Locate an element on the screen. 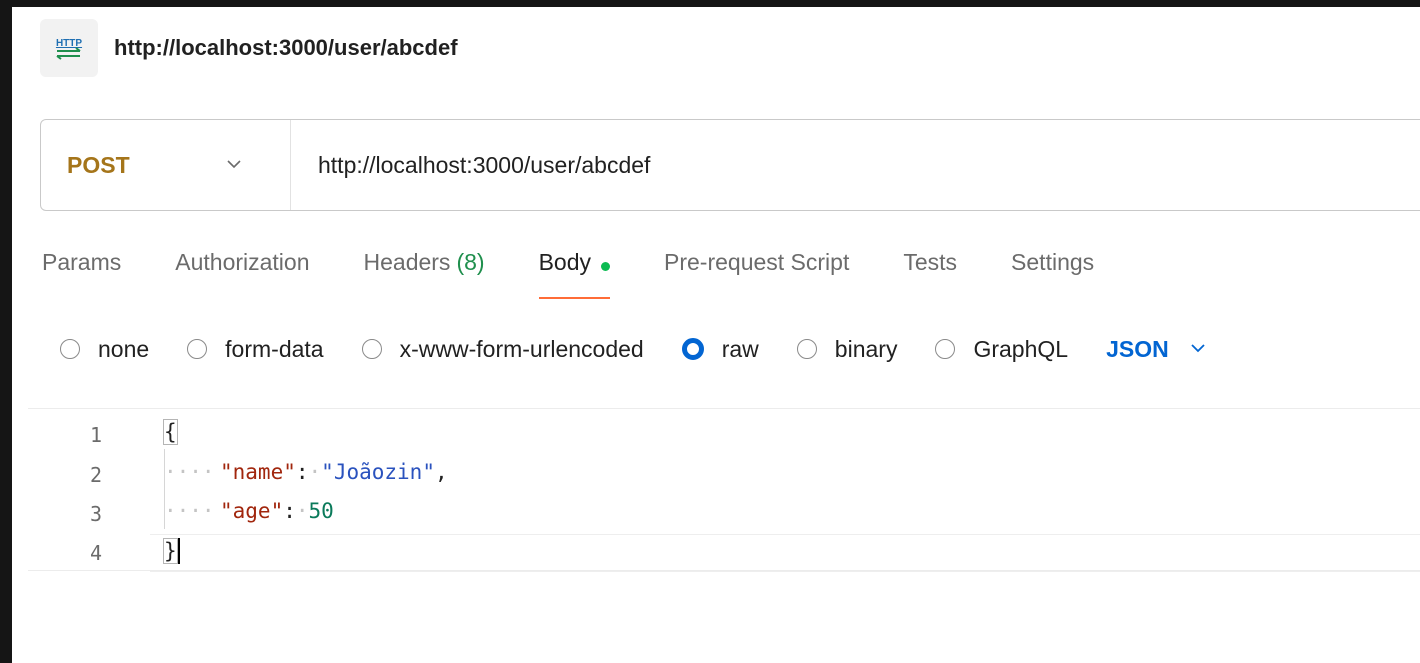 The height and width of the screenshot is (663, 1420). method-dropdown: POST is located at coordinates (166, 165).